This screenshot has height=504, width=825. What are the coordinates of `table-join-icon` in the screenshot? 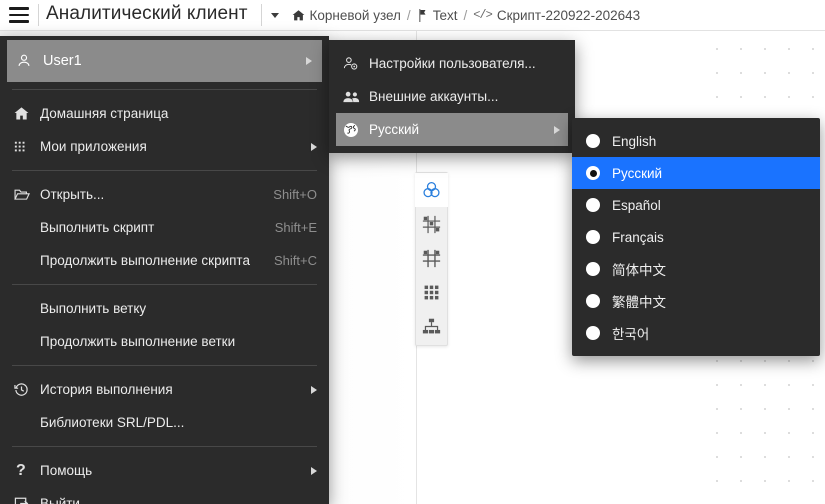 It's located at (431, 224).